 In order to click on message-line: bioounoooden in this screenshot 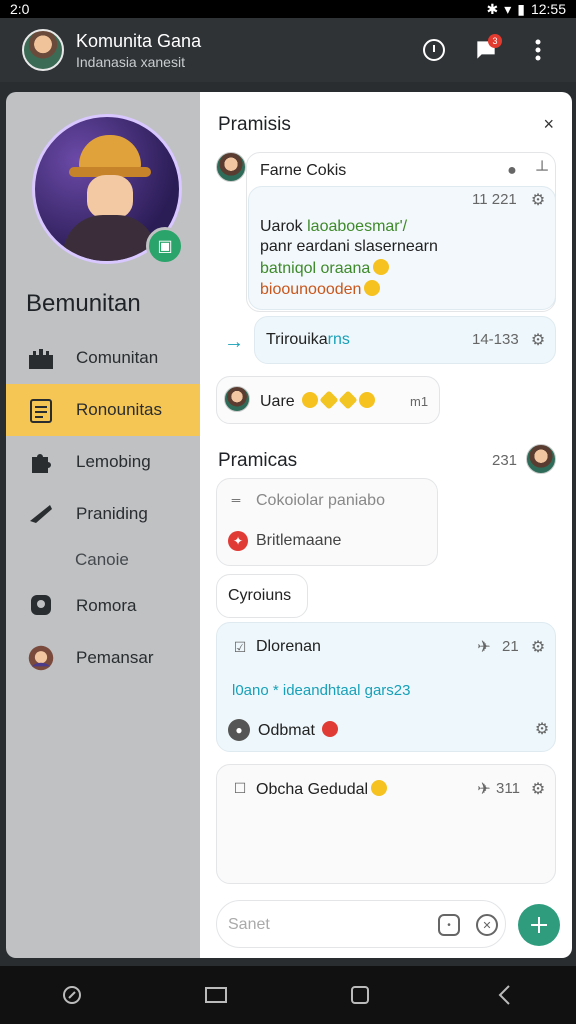, I will do `click(320, 289)`.